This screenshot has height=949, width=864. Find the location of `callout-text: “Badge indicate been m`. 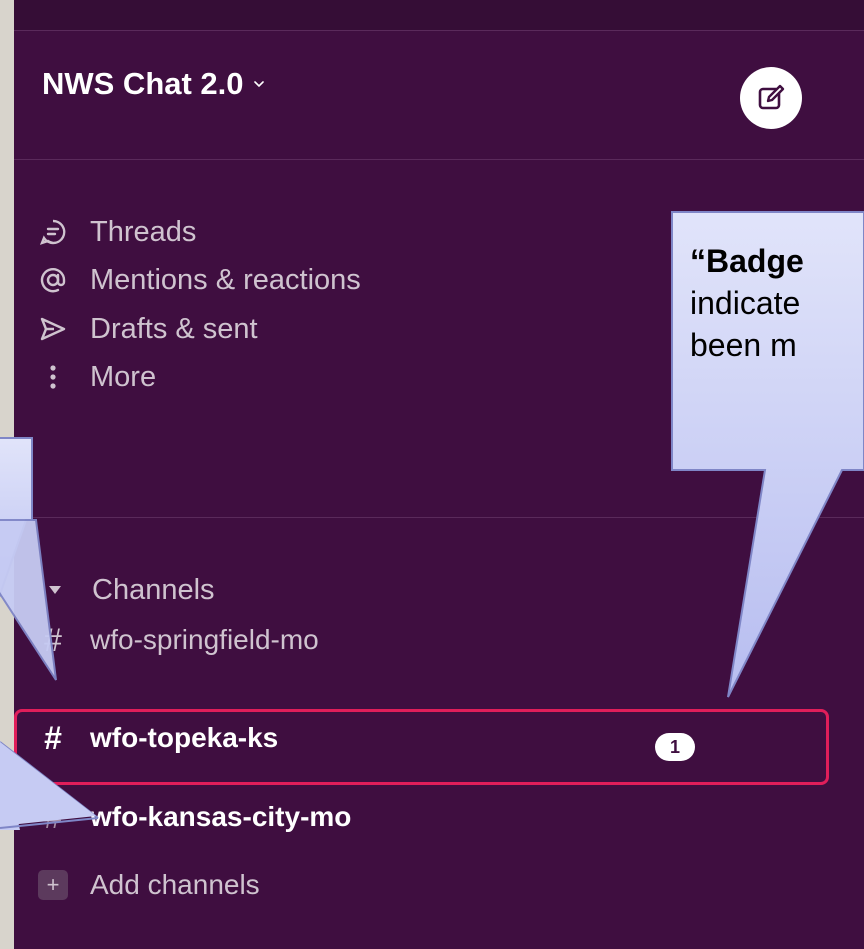

callout-text: “Badge indicate been m is located at coordinates (747, 303).